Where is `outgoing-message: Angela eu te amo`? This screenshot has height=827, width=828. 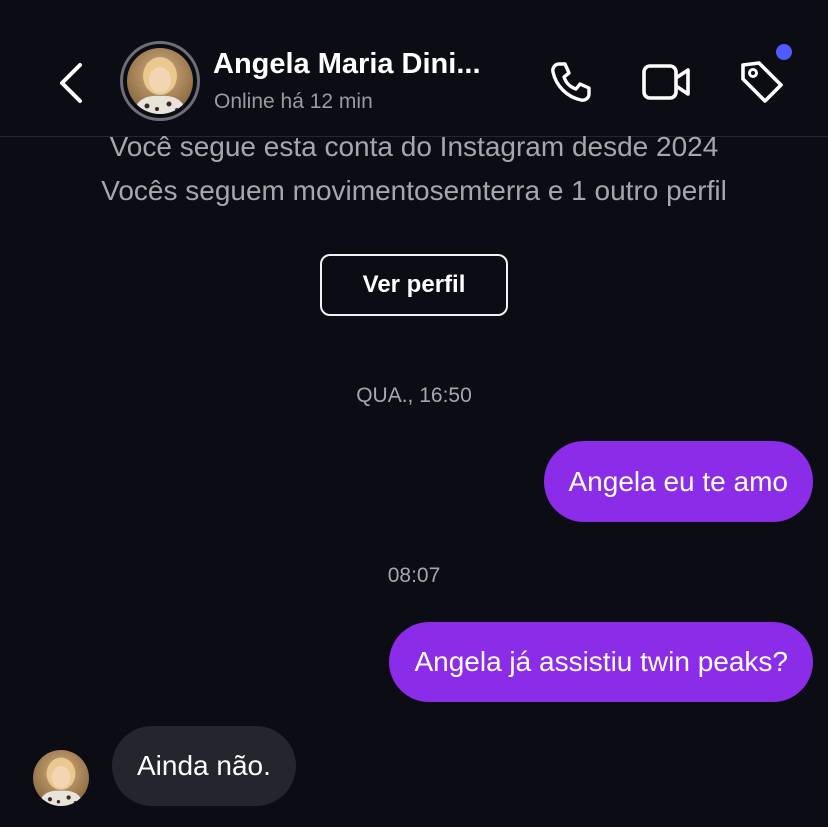
outgoing-message: Angela eu te amo is located at coordinates (678, 481).